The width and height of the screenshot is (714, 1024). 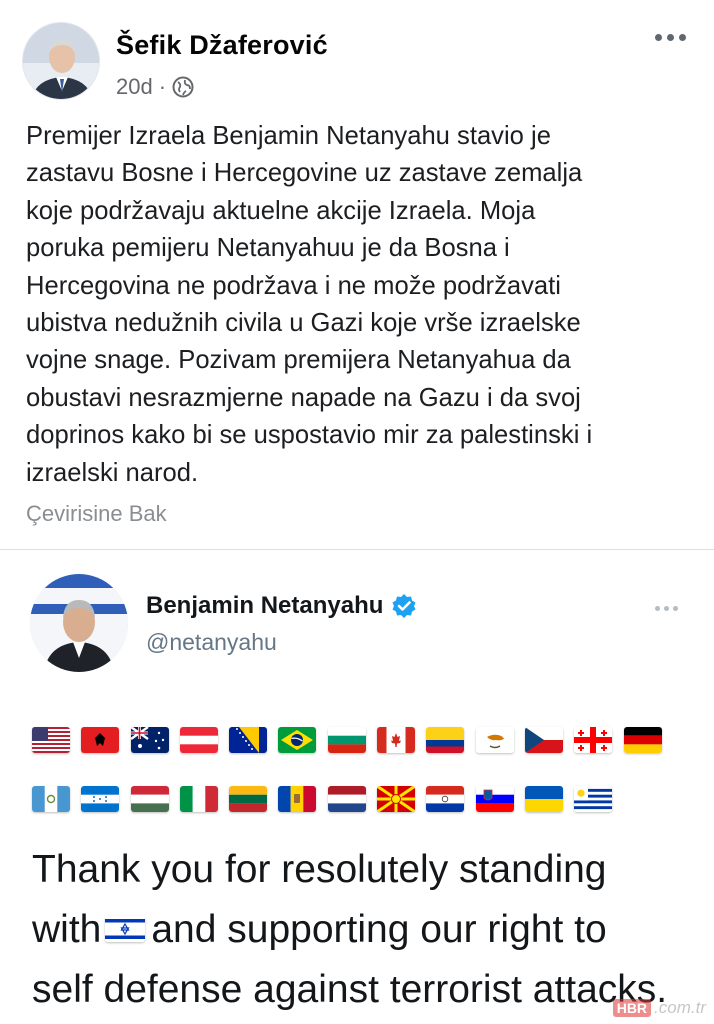 I want to click on post-meta: 20d ·, so click(x=155, y=87).